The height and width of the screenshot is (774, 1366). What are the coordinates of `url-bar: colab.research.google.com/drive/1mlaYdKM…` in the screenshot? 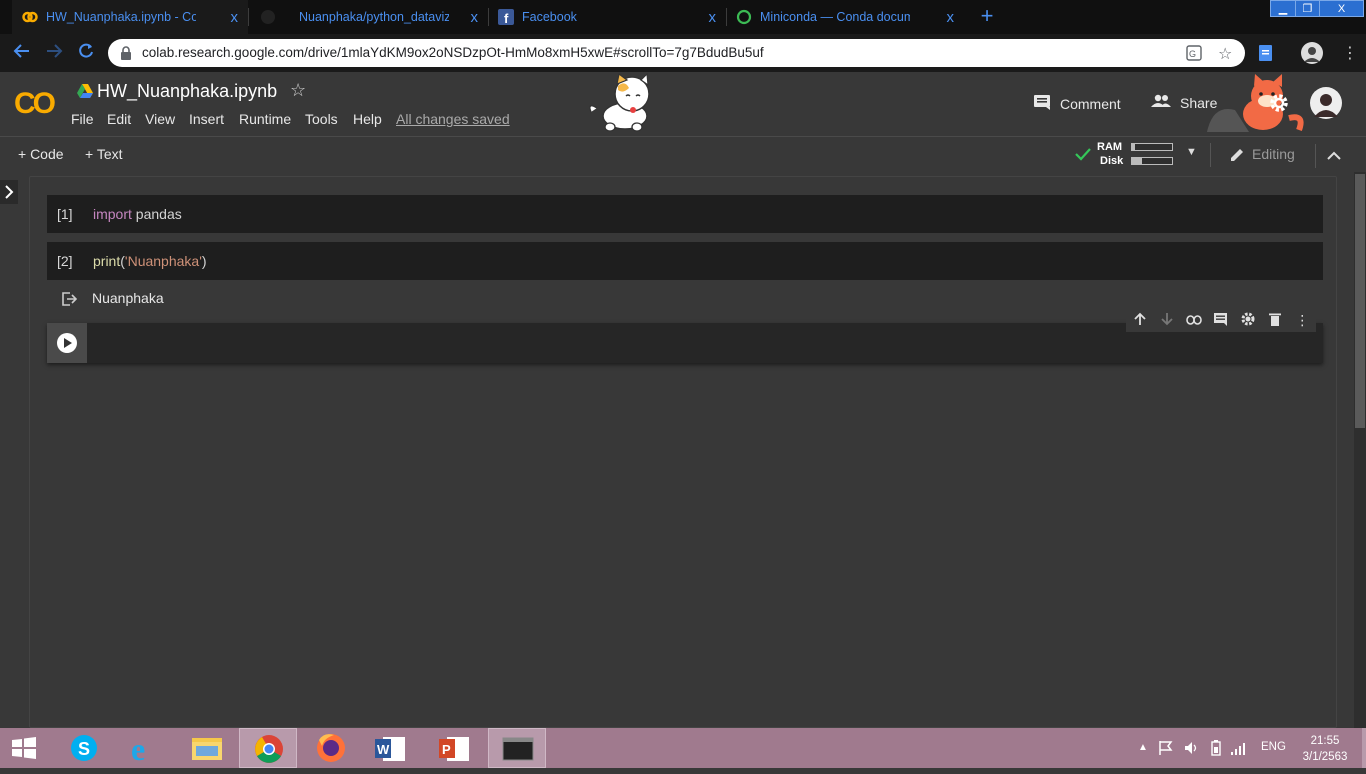 It's located at (676, 53).